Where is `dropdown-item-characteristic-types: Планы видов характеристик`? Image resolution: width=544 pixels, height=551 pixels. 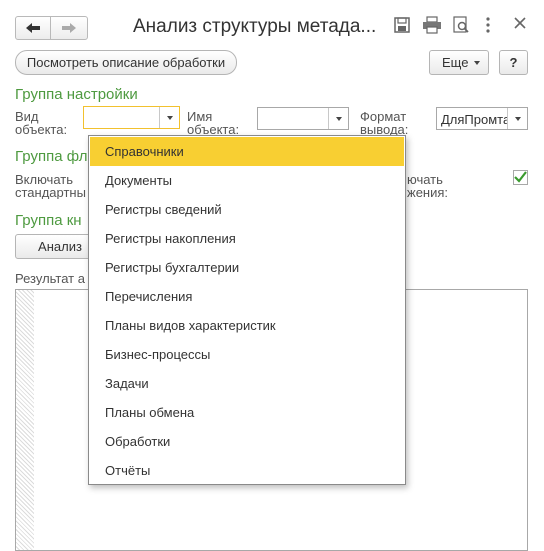 dropdown-item-characteristic-types: Планы видов характеристик is located at coordinates (247, 325).